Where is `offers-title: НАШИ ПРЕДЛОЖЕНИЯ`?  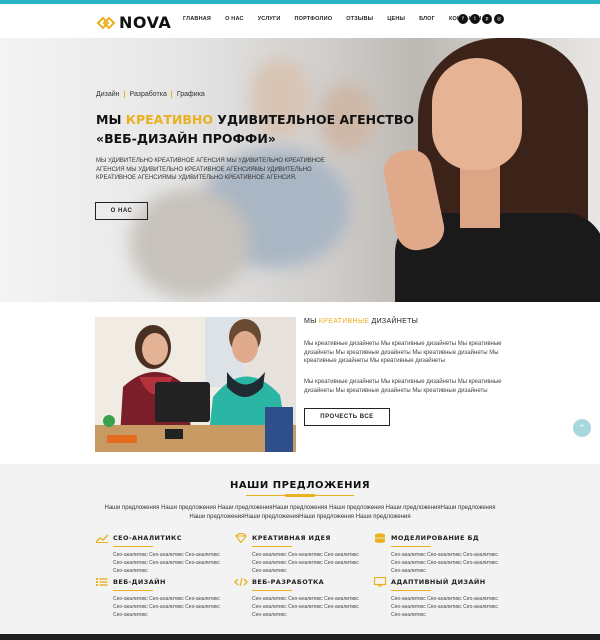
offers-title: НАШИ ПРЕДЛОЖЕНИЯ is located at coordinates (300, 485).